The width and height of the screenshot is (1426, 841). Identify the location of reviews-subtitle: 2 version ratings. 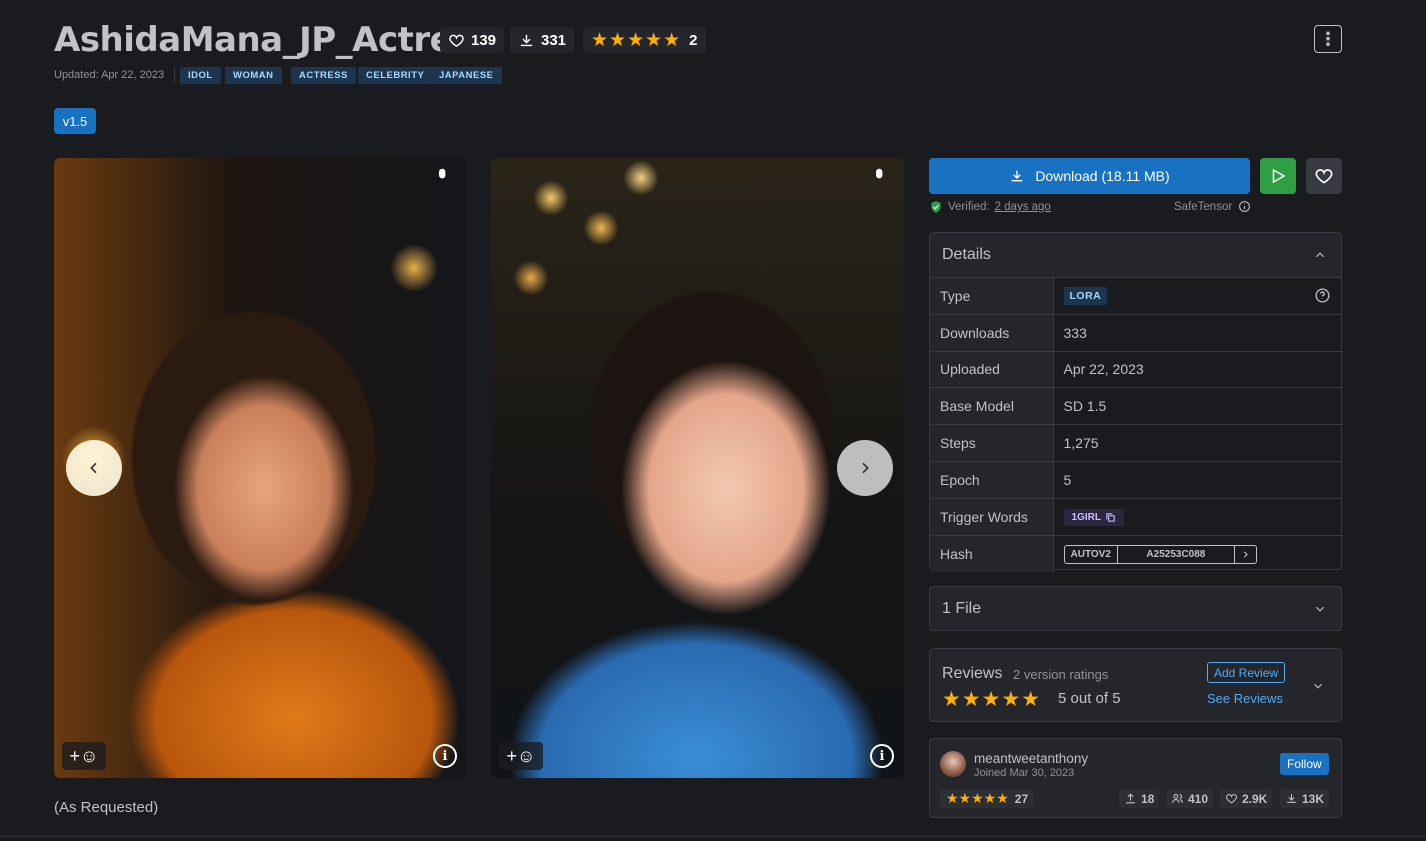
(1061, 674).